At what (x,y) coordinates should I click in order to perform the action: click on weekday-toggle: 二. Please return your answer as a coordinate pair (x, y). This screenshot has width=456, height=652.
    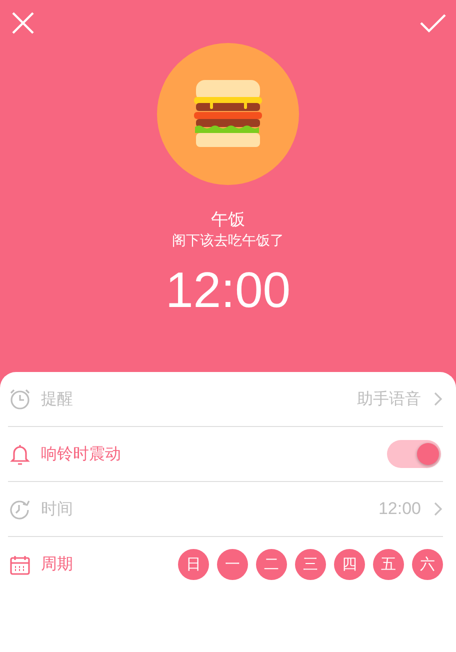
    Looking at the image, I should click on (271, 564).